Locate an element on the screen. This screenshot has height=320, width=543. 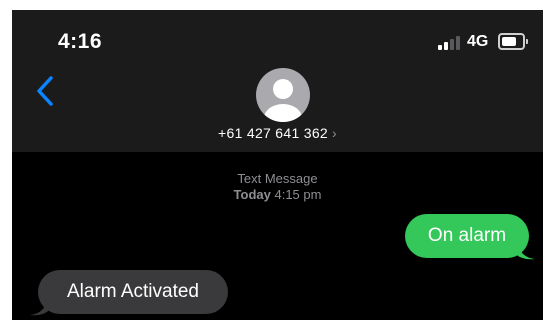
outgoing-bubble-tail is located at coordinates (526, 251).